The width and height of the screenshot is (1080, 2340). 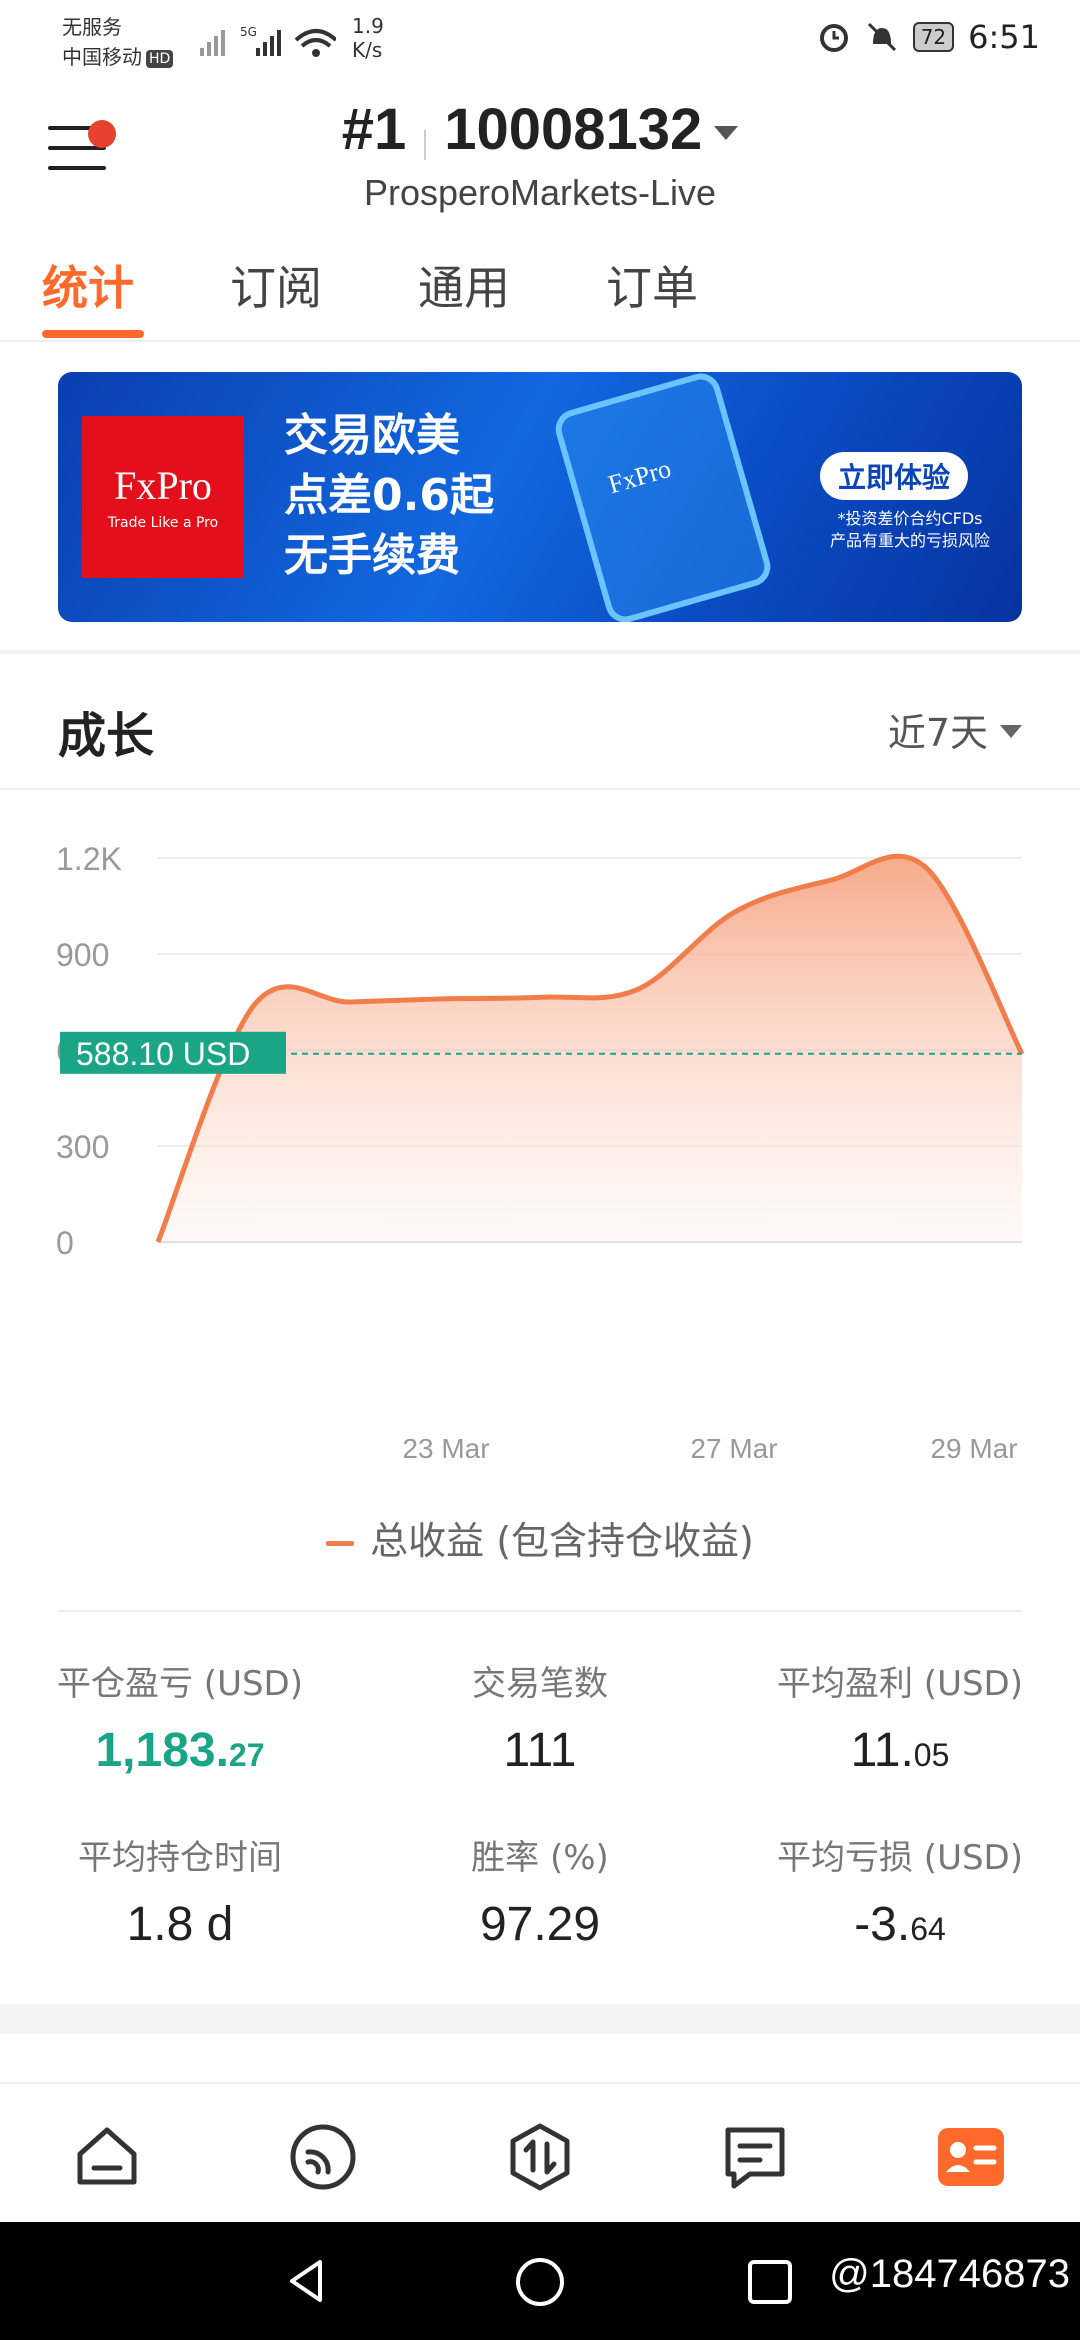 I want to click on stat-value: 111, so click(x=540, y=1750).